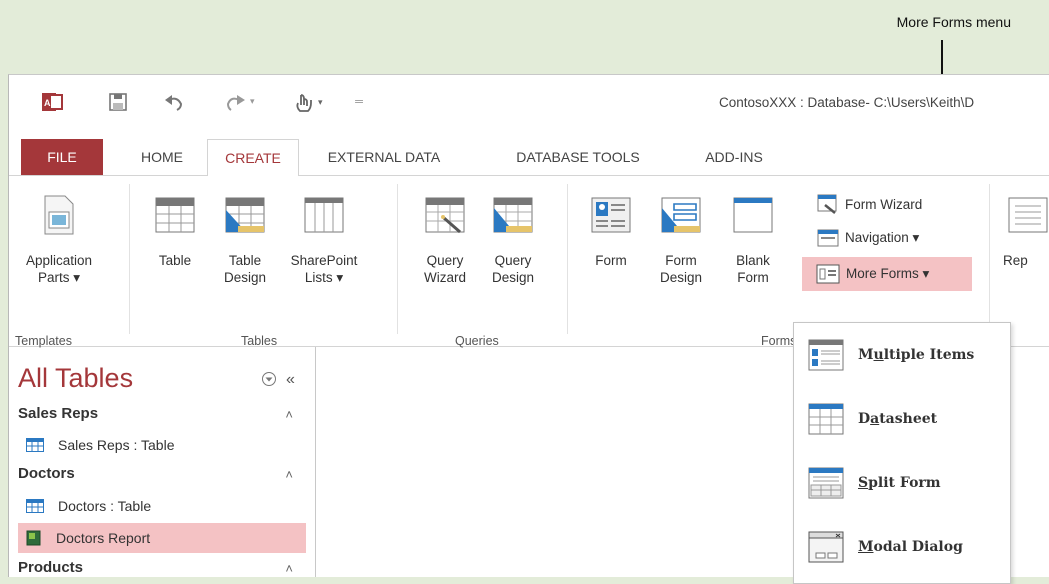  What do you see at coordinates (578, 157) in the screenshot?
I see `tab-database-tools: DATABASE TOOLS` at bounding box center [578, 157].